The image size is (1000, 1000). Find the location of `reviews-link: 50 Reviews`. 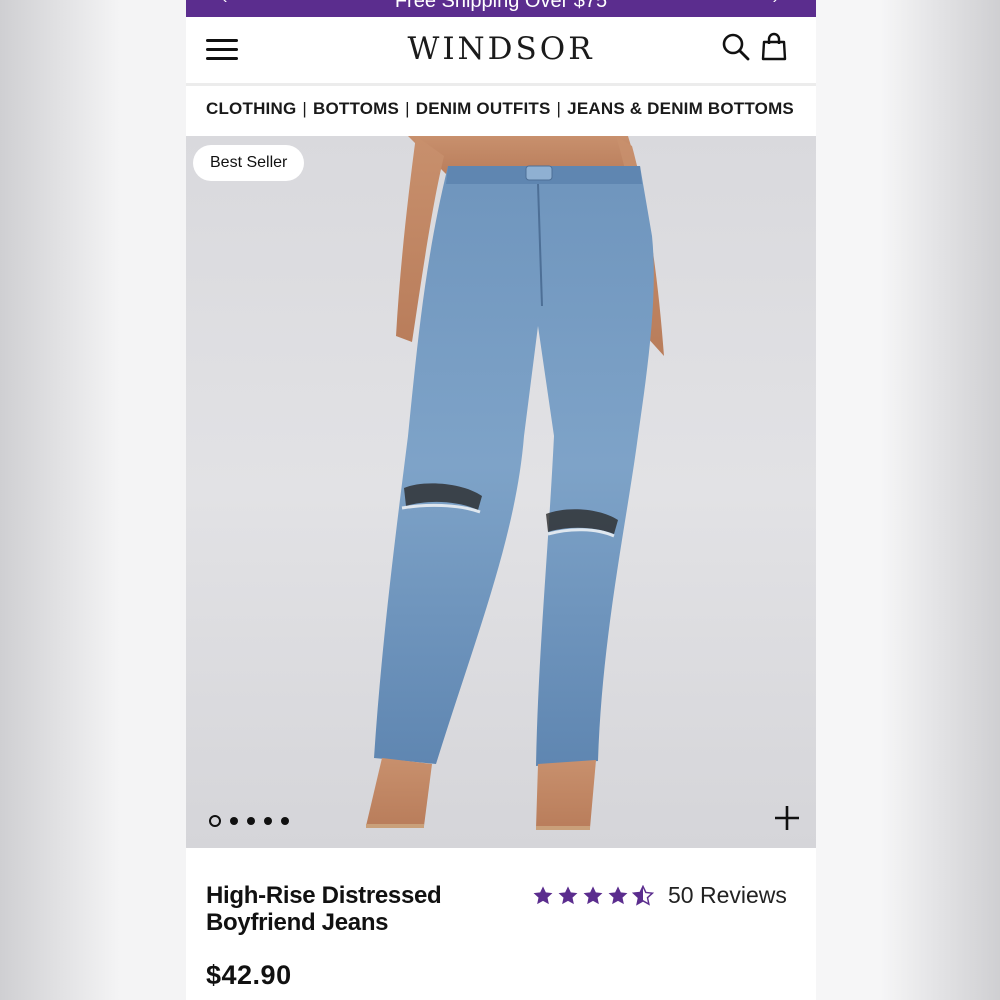

reviews-link: 50 Reviews is located at coordinates (727, 895).